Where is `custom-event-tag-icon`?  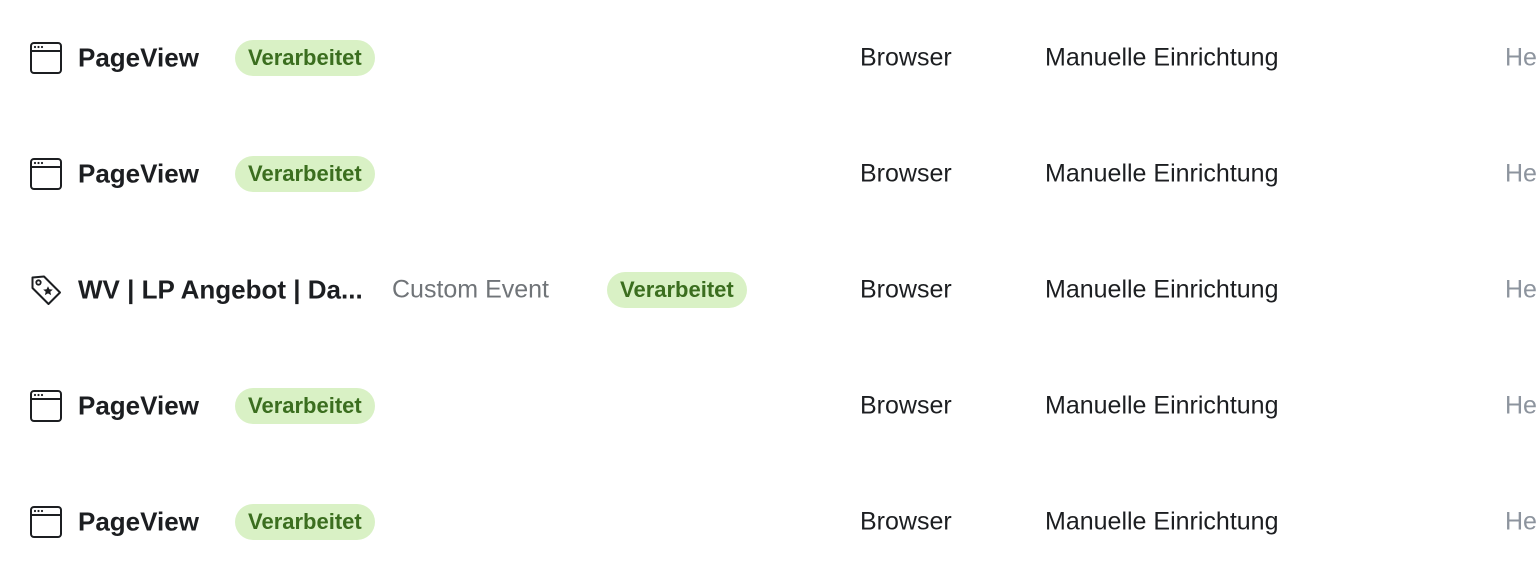
custom-event-tag-icon is located at coordinates (46, 290).